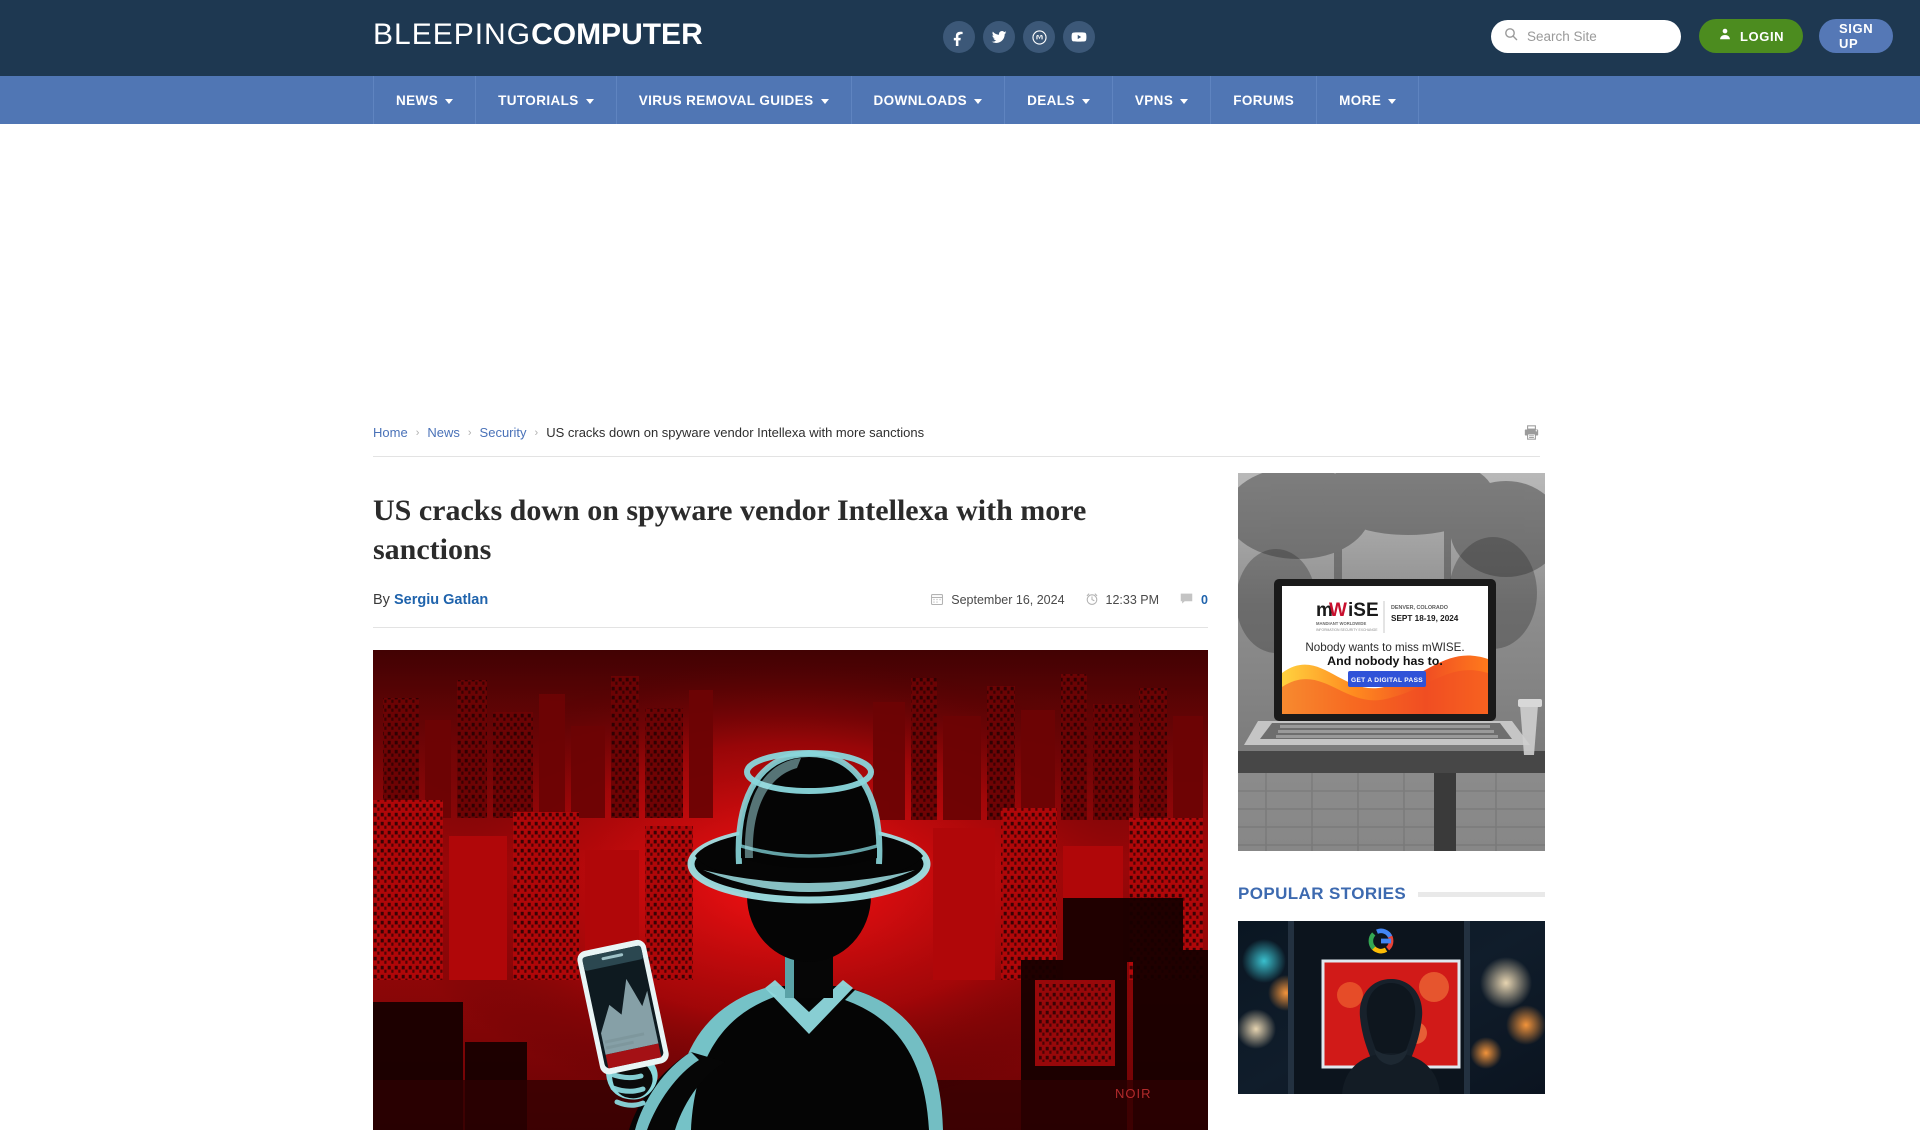 The width and height of the screenshot is (1920, 1130). I want to click on svg-text: W, so click(1338, 610).